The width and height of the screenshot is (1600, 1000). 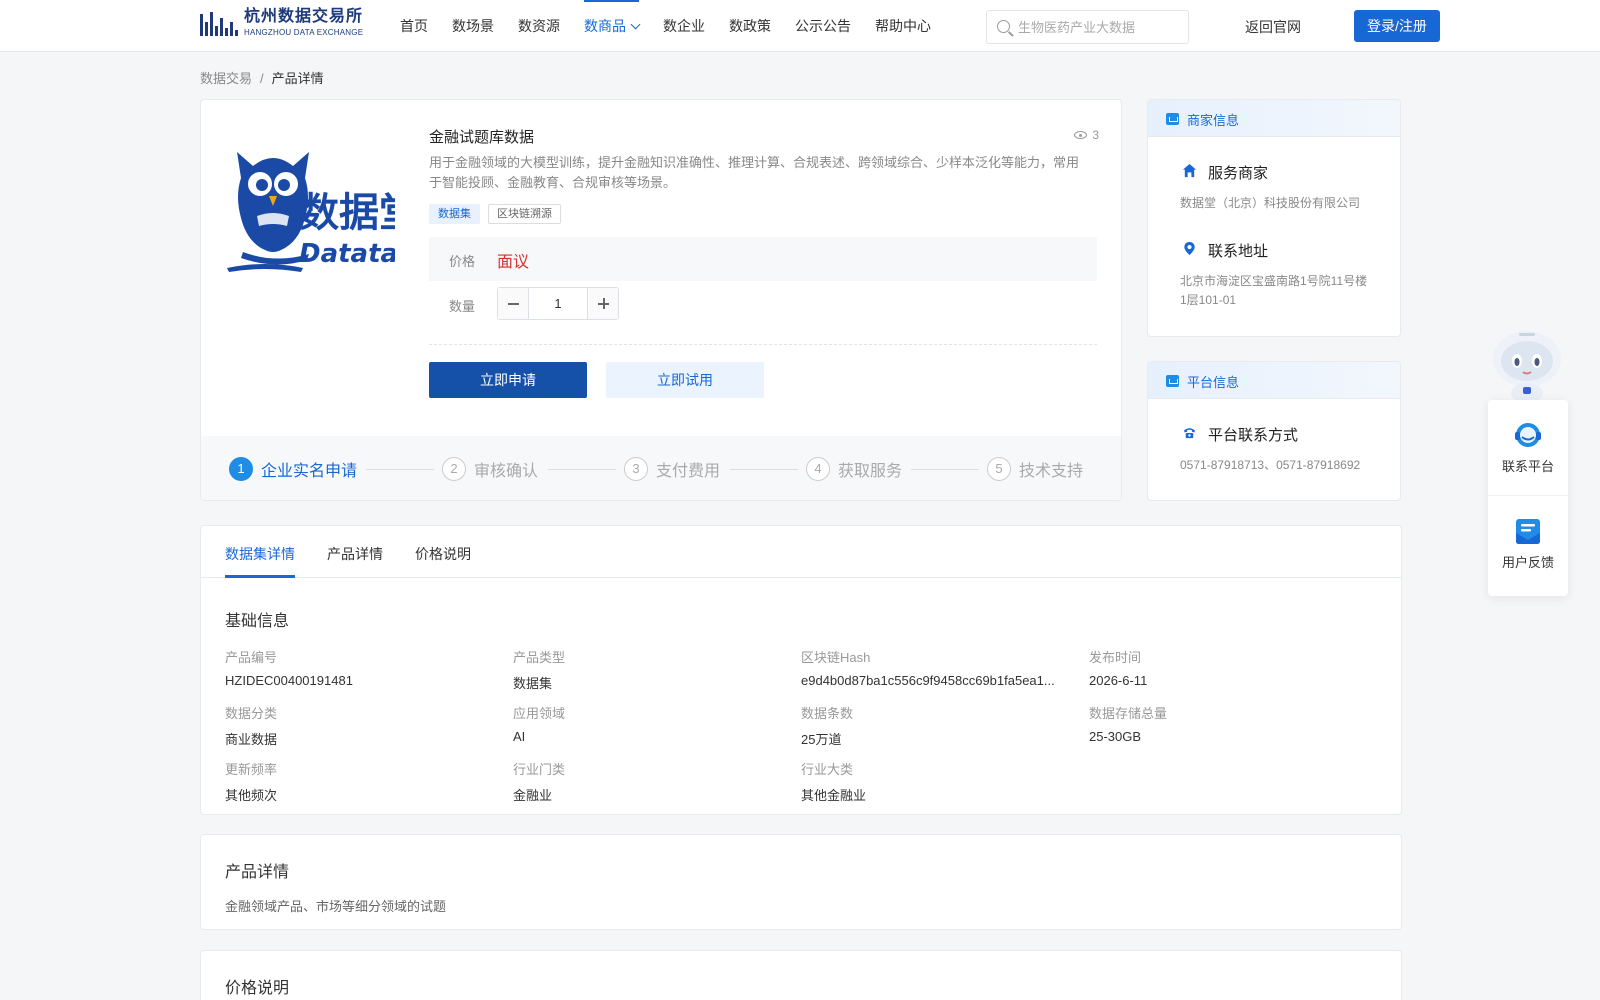 I want to click on product-logo-cn: 数据堂, so click(x=347, y=213).